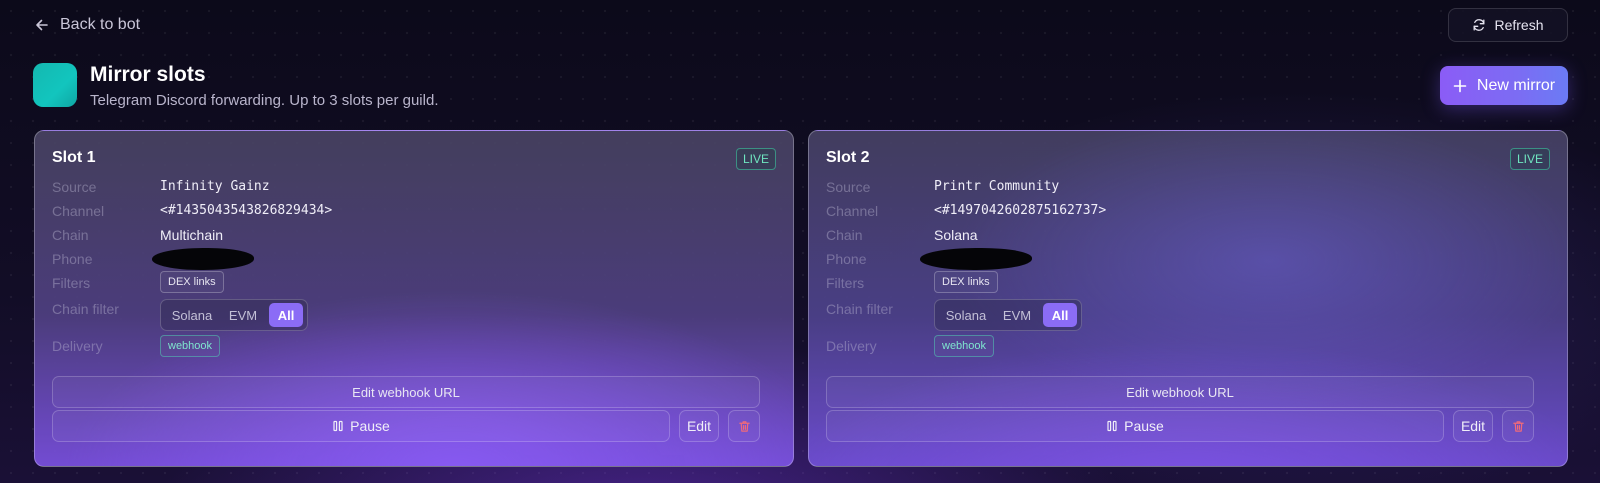 The width and height of the screenshot is (1600, 483). Describe the element at coordinates (192, 235) in the screenshot. I see `chain-value: Multichain` at that location.